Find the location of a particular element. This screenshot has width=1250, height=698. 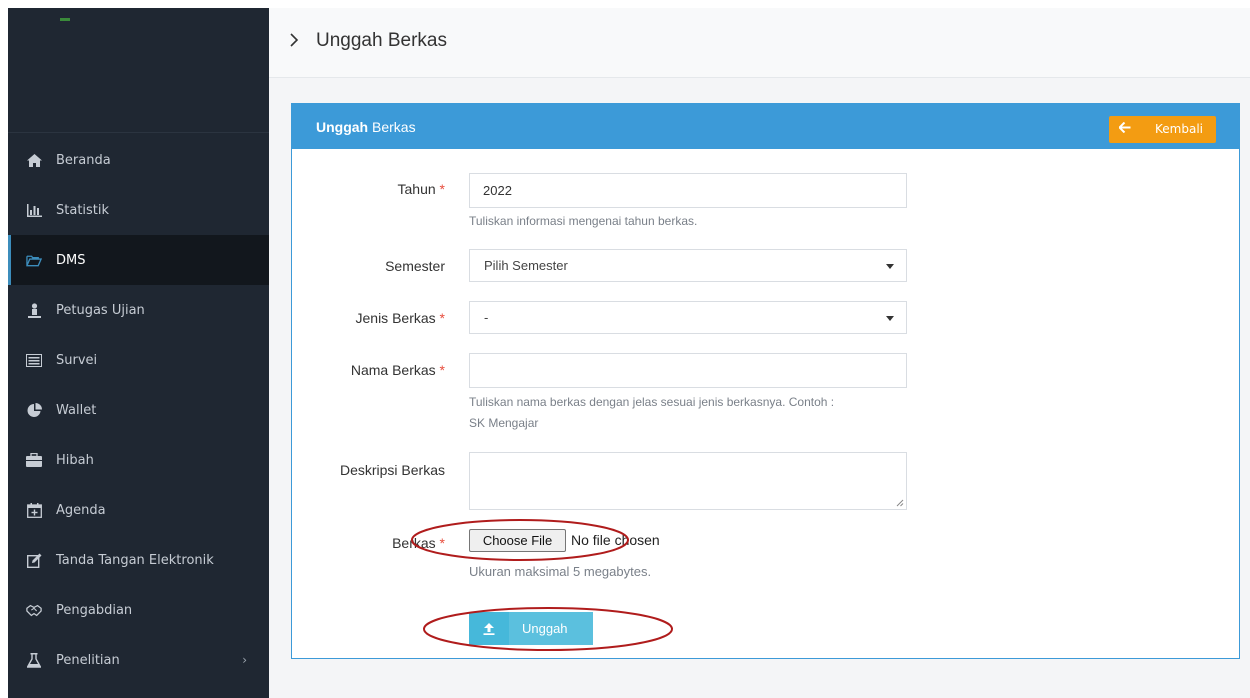

back-button: Kembali is located at coordinates (1162, 129).